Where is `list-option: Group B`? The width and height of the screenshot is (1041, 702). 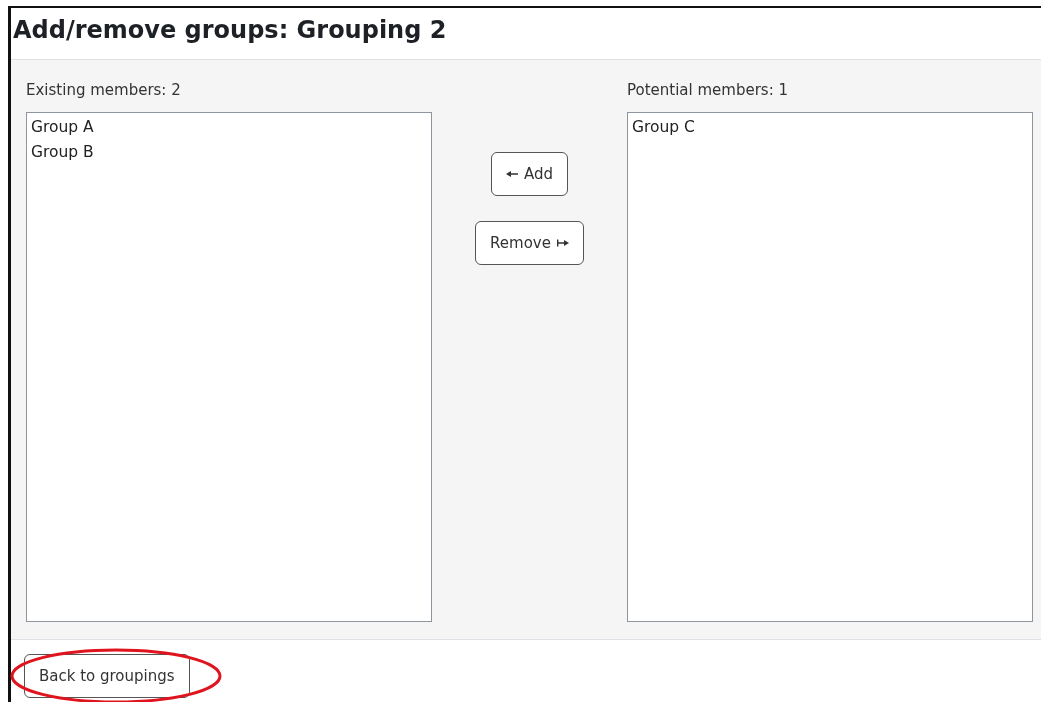
list-option: Group B is located at coordinates (229, 152).